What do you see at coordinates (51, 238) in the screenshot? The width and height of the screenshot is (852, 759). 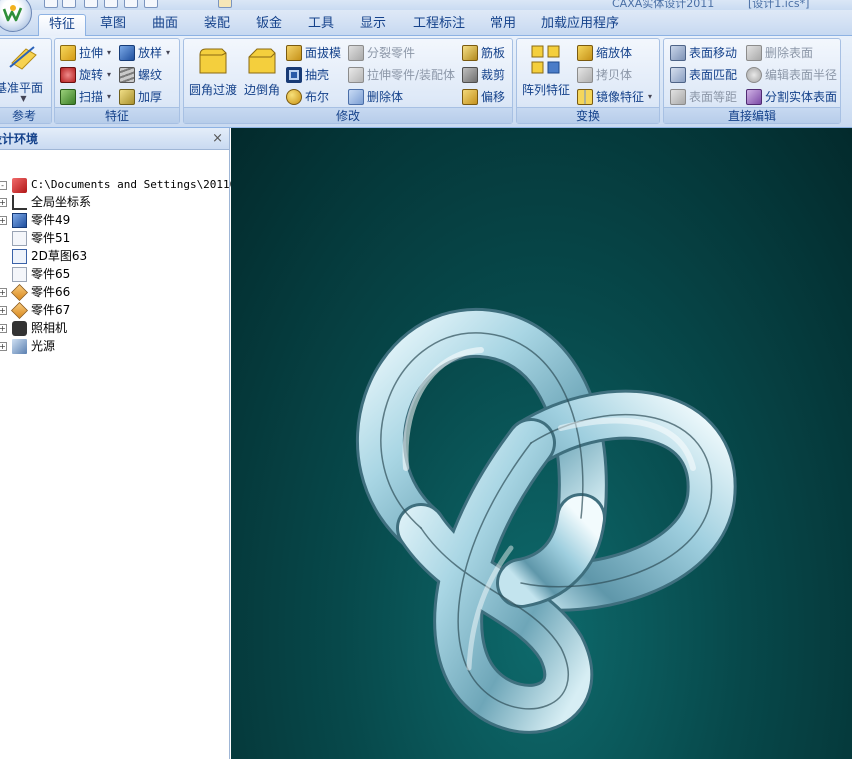 I see `tree-item-label: 零件51` at bounding box center [51, 238].